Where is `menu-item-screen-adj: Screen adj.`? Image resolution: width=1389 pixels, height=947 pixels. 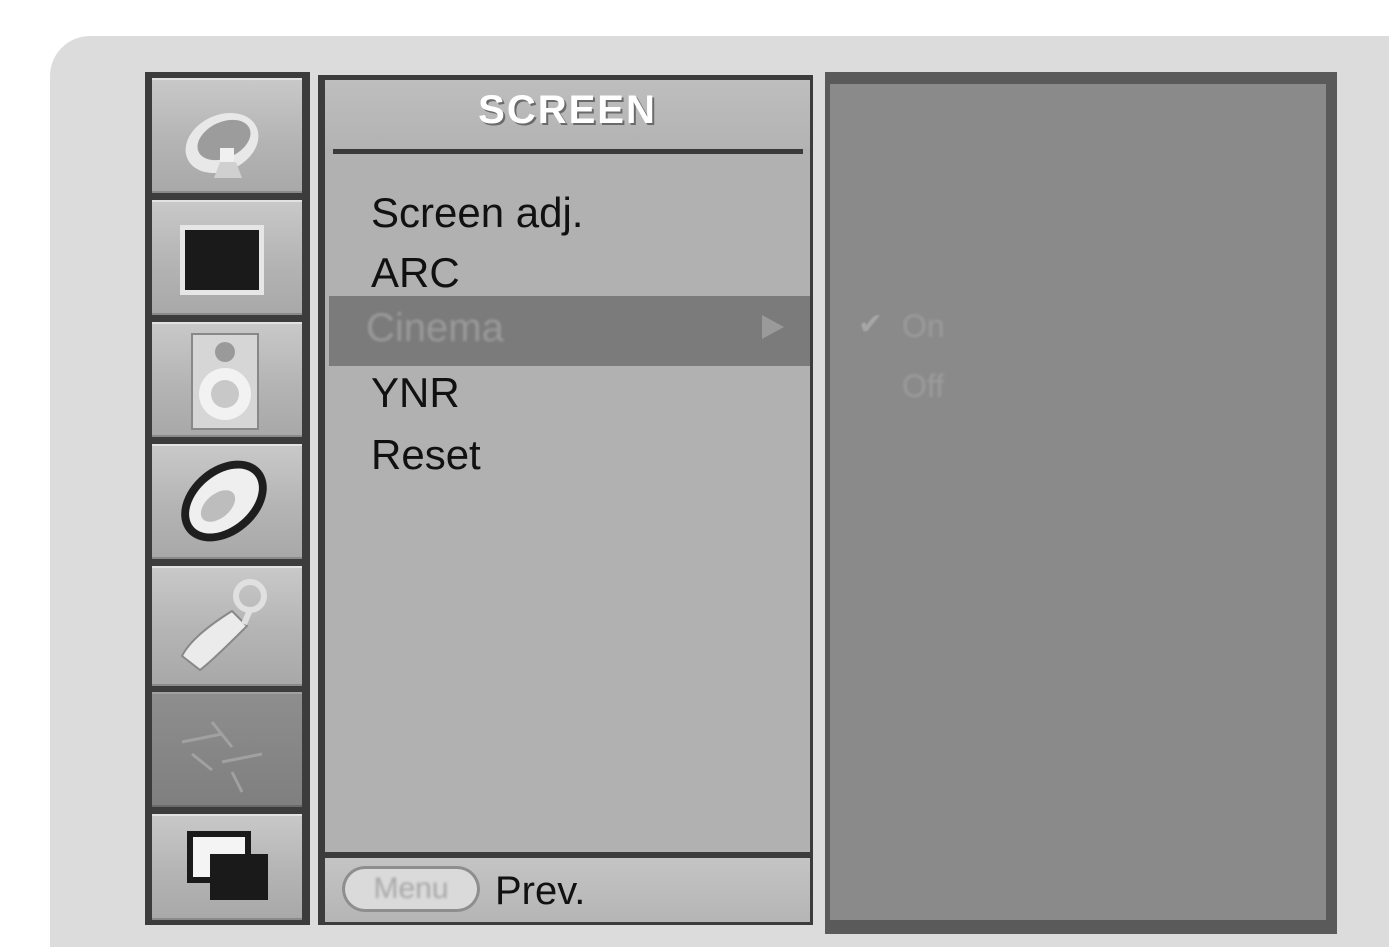
menu-item-screen-adj: Screen adj. is located at coordinates (477, 213).